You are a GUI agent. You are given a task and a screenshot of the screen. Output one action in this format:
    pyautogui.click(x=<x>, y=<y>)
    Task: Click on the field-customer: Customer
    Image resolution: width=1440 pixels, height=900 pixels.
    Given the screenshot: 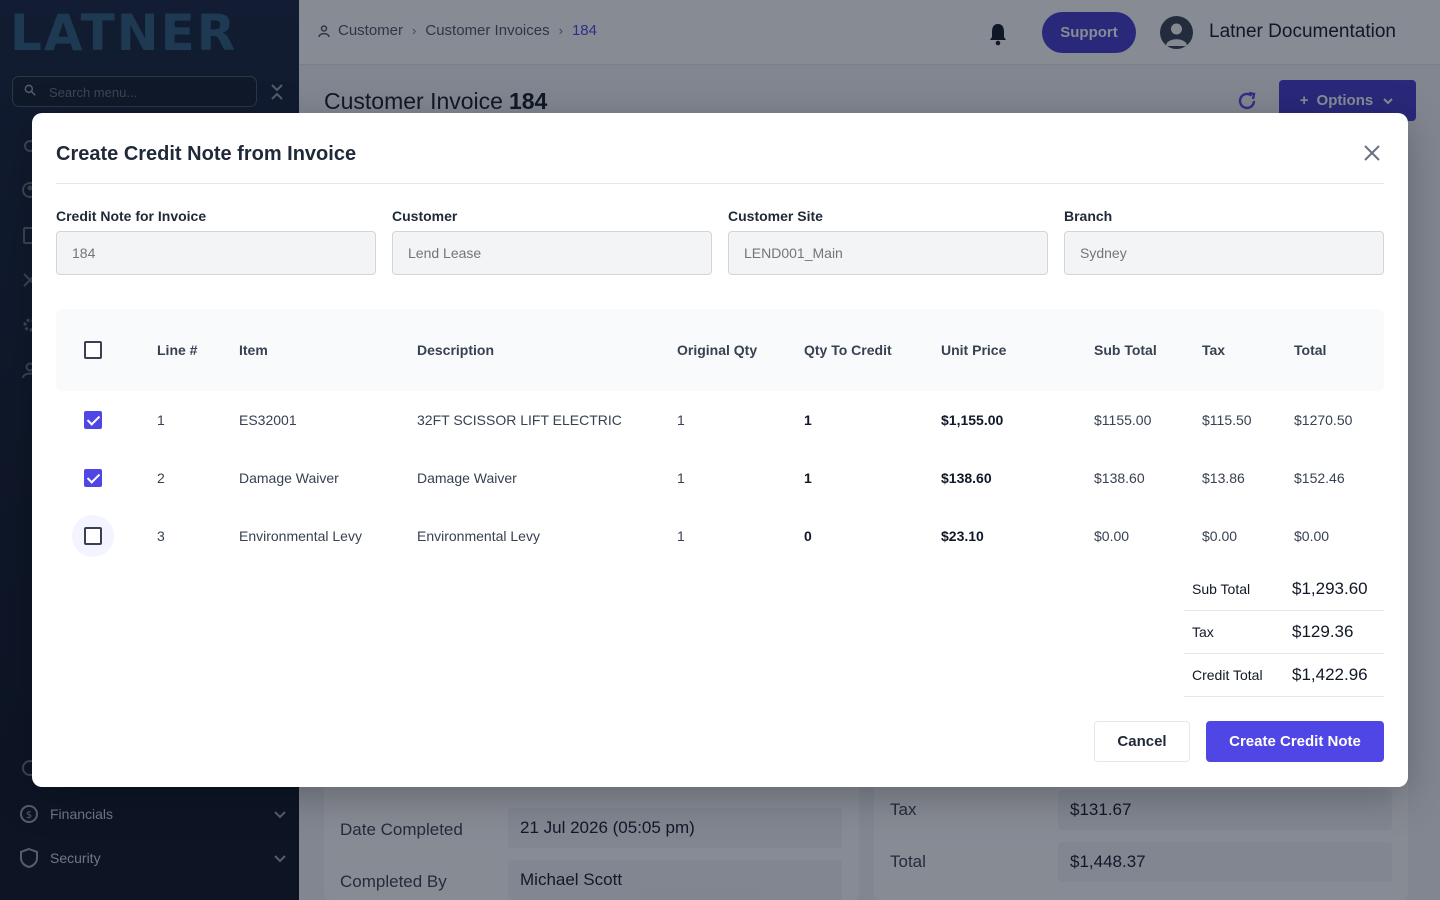 What is the action you would take?
    pyautogui.click(x=552, y=241)
    